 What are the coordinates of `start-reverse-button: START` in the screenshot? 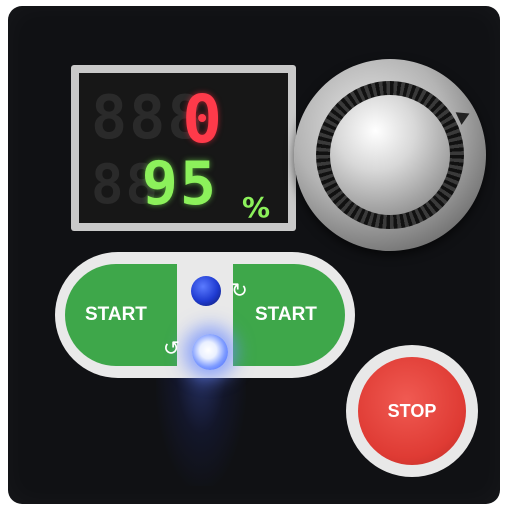 It's located at (116, 315).